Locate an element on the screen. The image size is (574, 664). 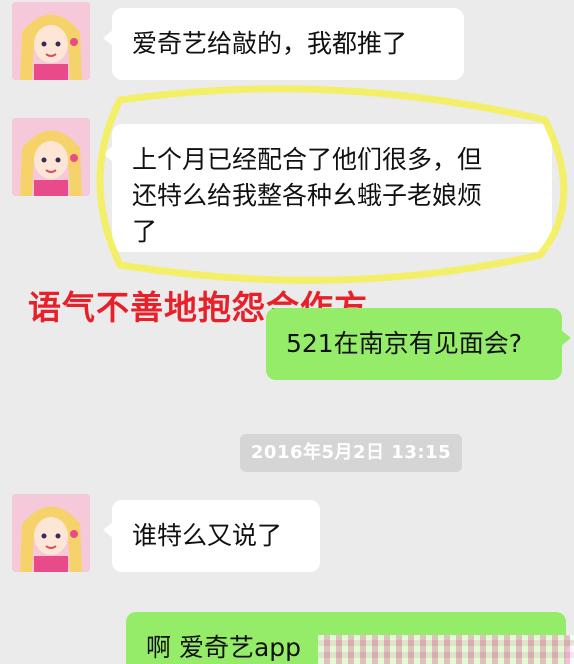
message-text: 啊 爱奇艺app is located at coordinates (224, 647).